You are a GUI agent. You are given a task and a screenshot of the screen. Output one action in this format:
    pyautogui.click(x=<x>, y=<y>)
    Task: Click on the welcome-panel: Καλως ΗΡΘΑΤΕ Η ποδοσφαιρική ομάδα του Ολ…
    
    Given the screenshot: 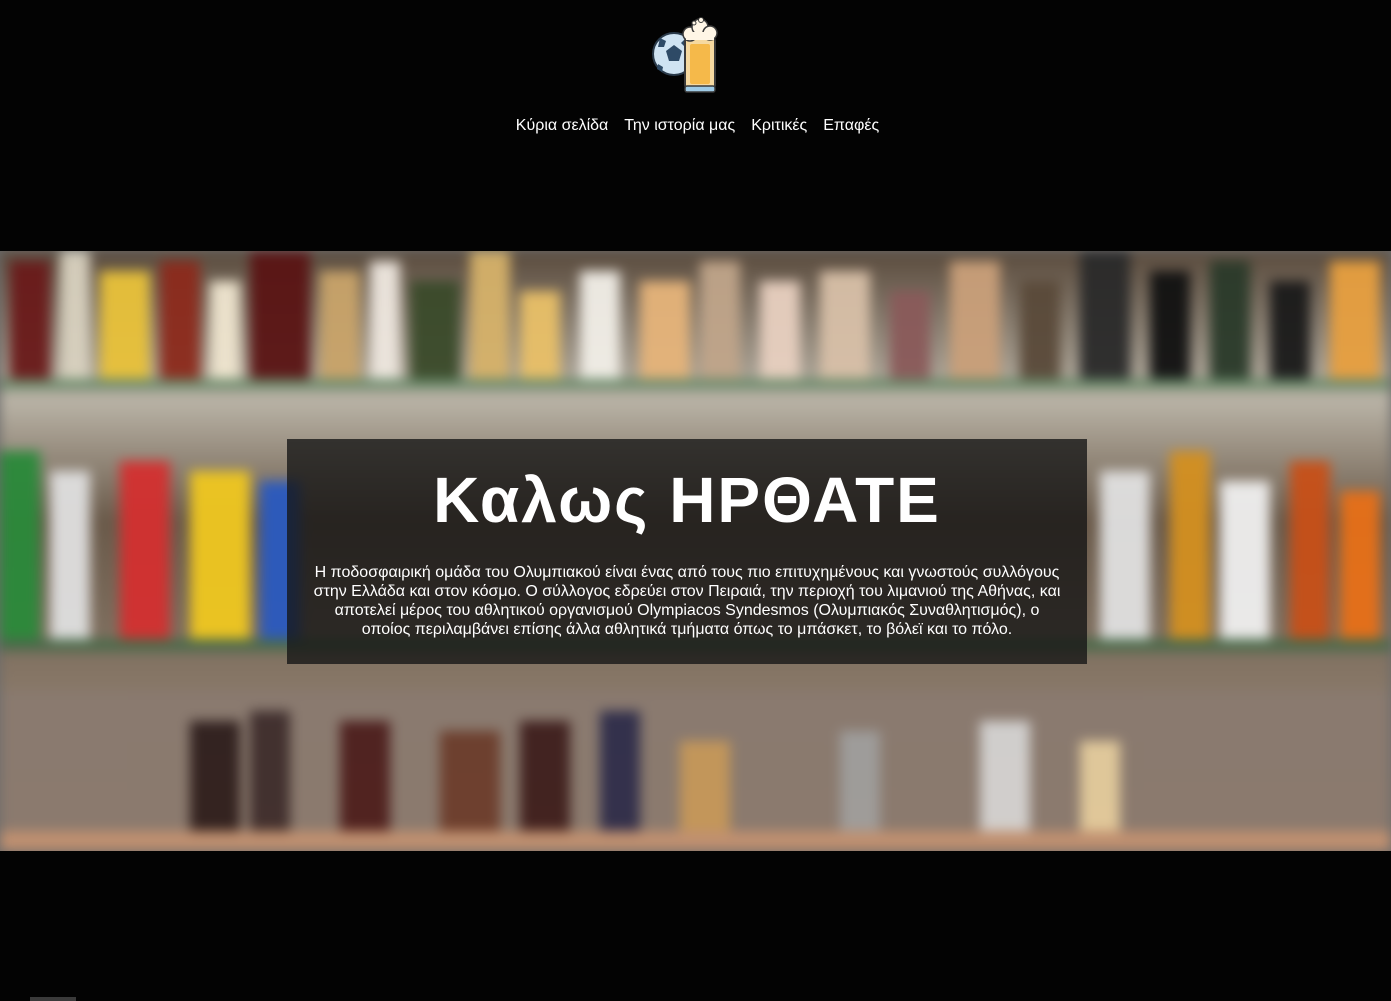 What is the action you would take?
    pyautogui.click(x=687, y=551)
    